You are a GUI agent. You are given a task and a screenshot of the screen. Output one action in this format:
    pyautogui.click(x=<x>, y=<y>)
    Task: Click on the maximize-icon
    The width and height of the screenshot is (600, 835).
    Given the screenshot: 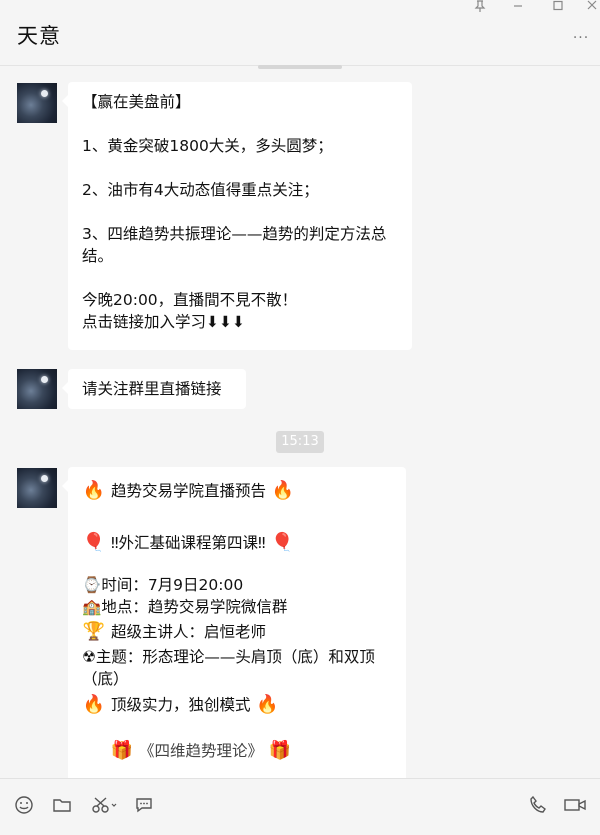 What is the action you would take?
    pyautogui.click(x=558, y=7)
    